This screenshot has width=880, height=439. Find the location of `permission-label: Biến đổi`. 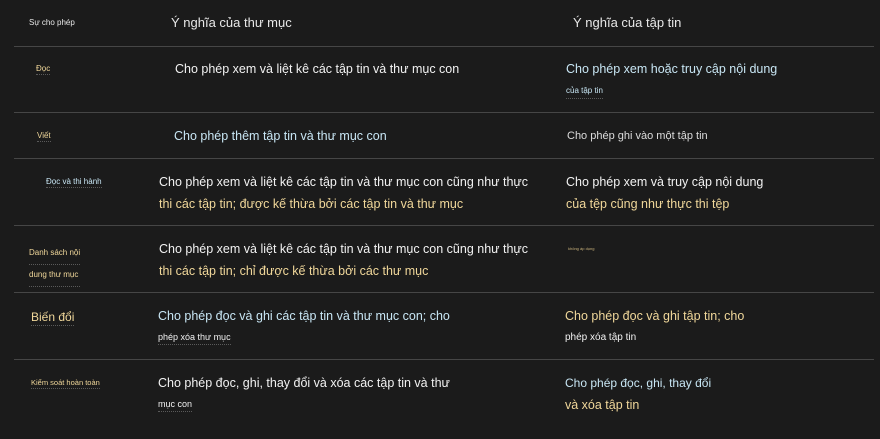

permission-label: Biến đổi is located at coordinates (53, 318).